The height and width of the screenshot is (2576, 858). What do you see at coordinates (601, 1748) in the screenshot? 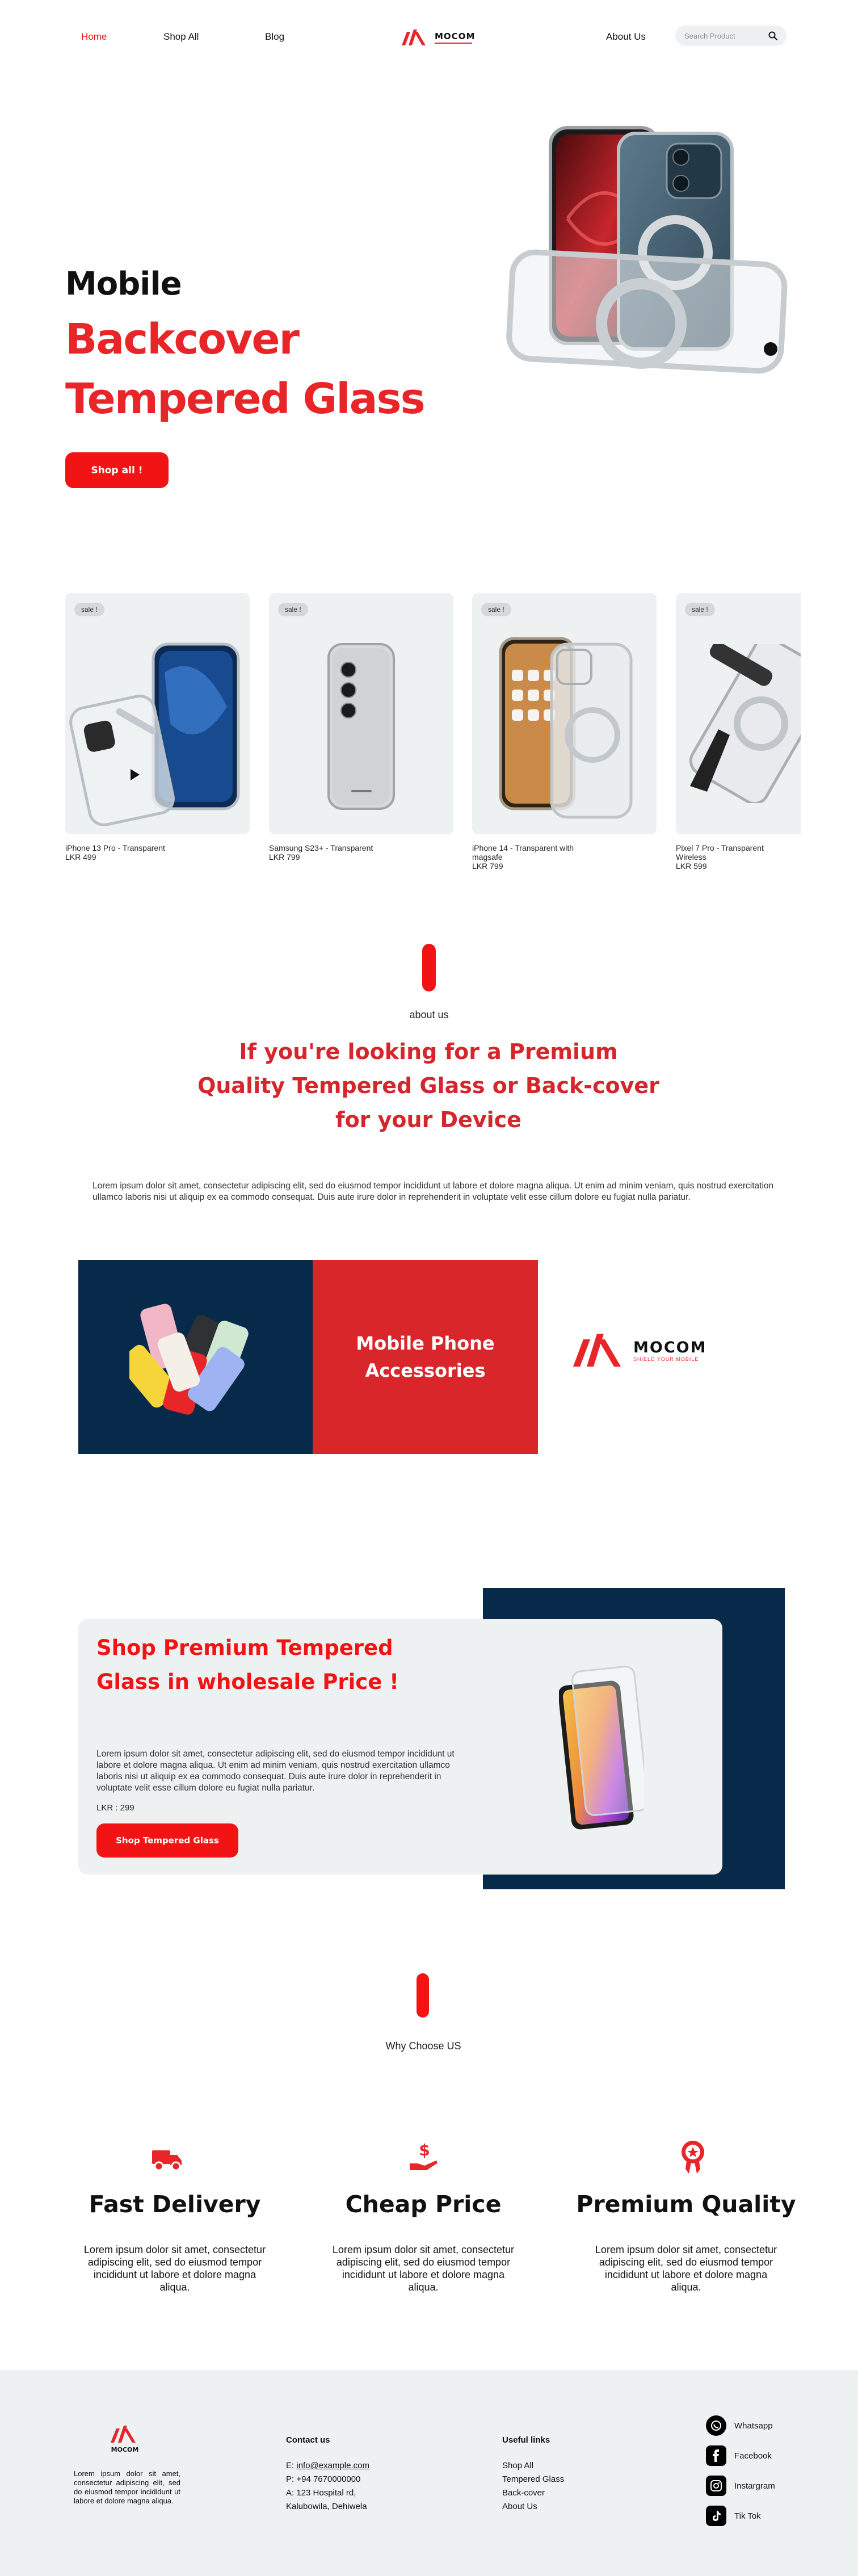
I see `tempered-glass-image` at bounding box center [601, 1748].